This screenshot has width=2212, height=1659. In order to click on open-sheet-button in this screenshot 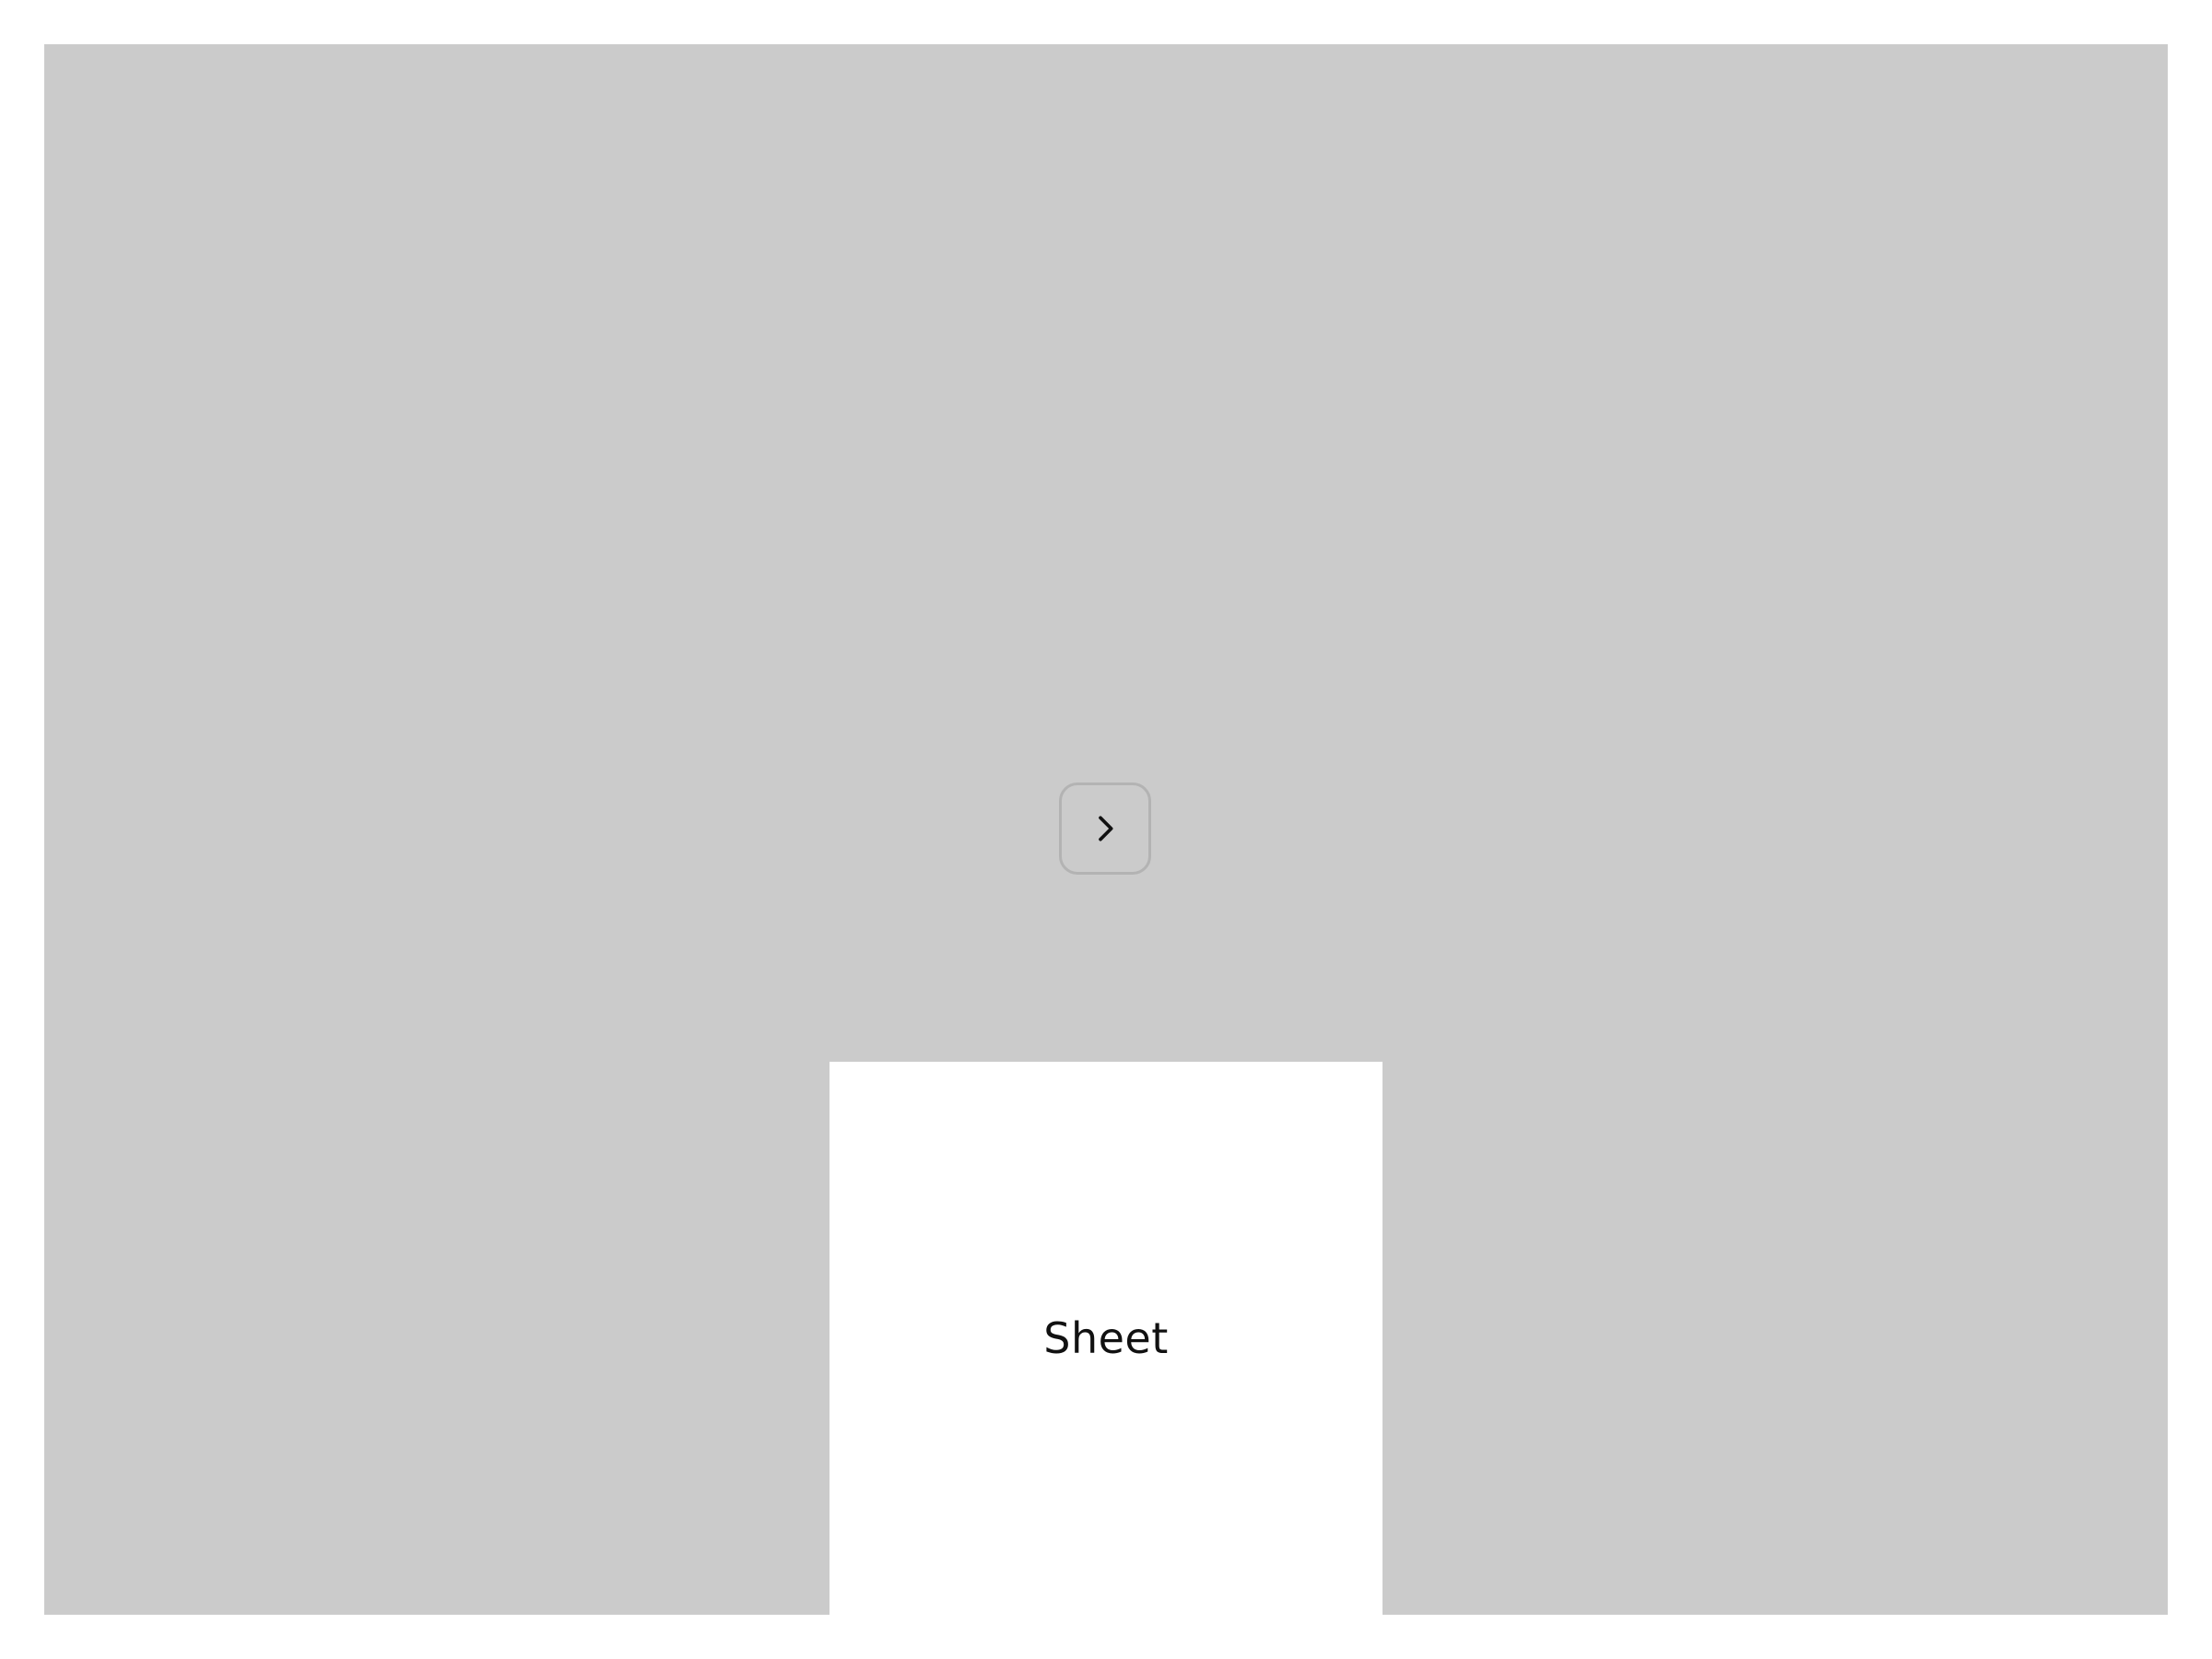, I will do `click(1105, 828)`.